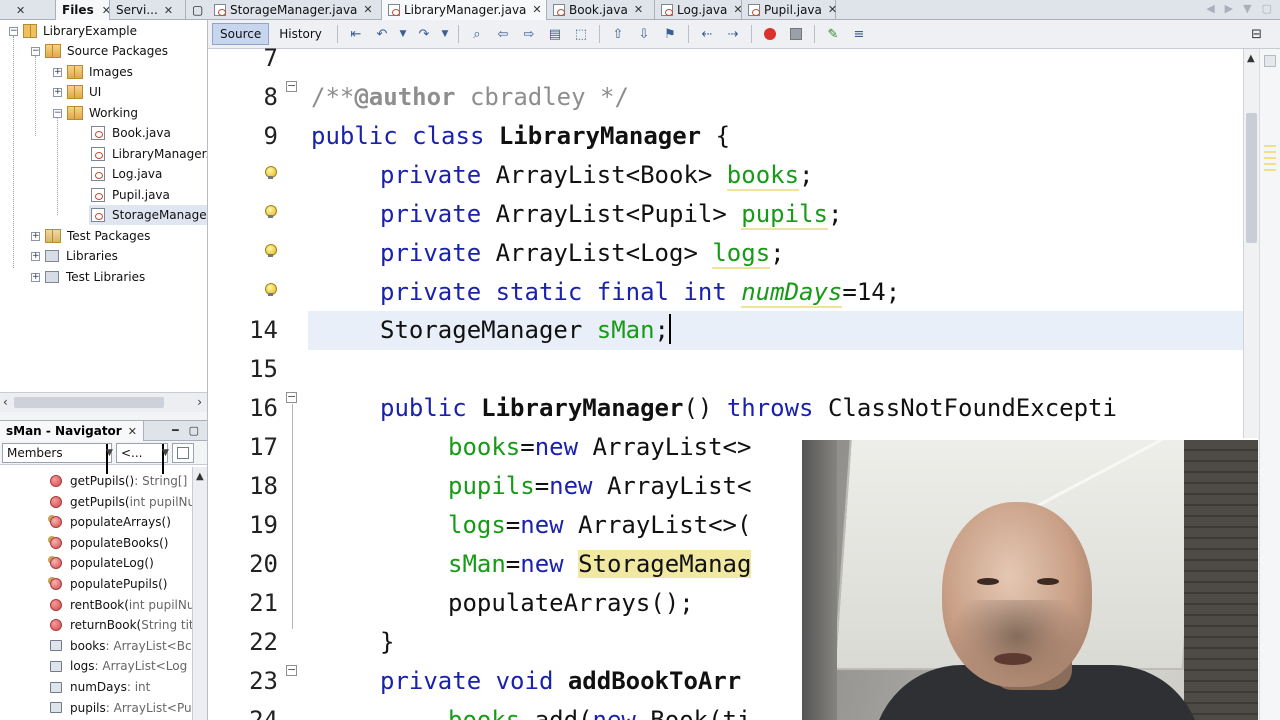  Describe the element at coordinates (464, 10) in the screenshot. I see `editor-tab-librarymanager-java: LibraryManager.java ✕` at that location.